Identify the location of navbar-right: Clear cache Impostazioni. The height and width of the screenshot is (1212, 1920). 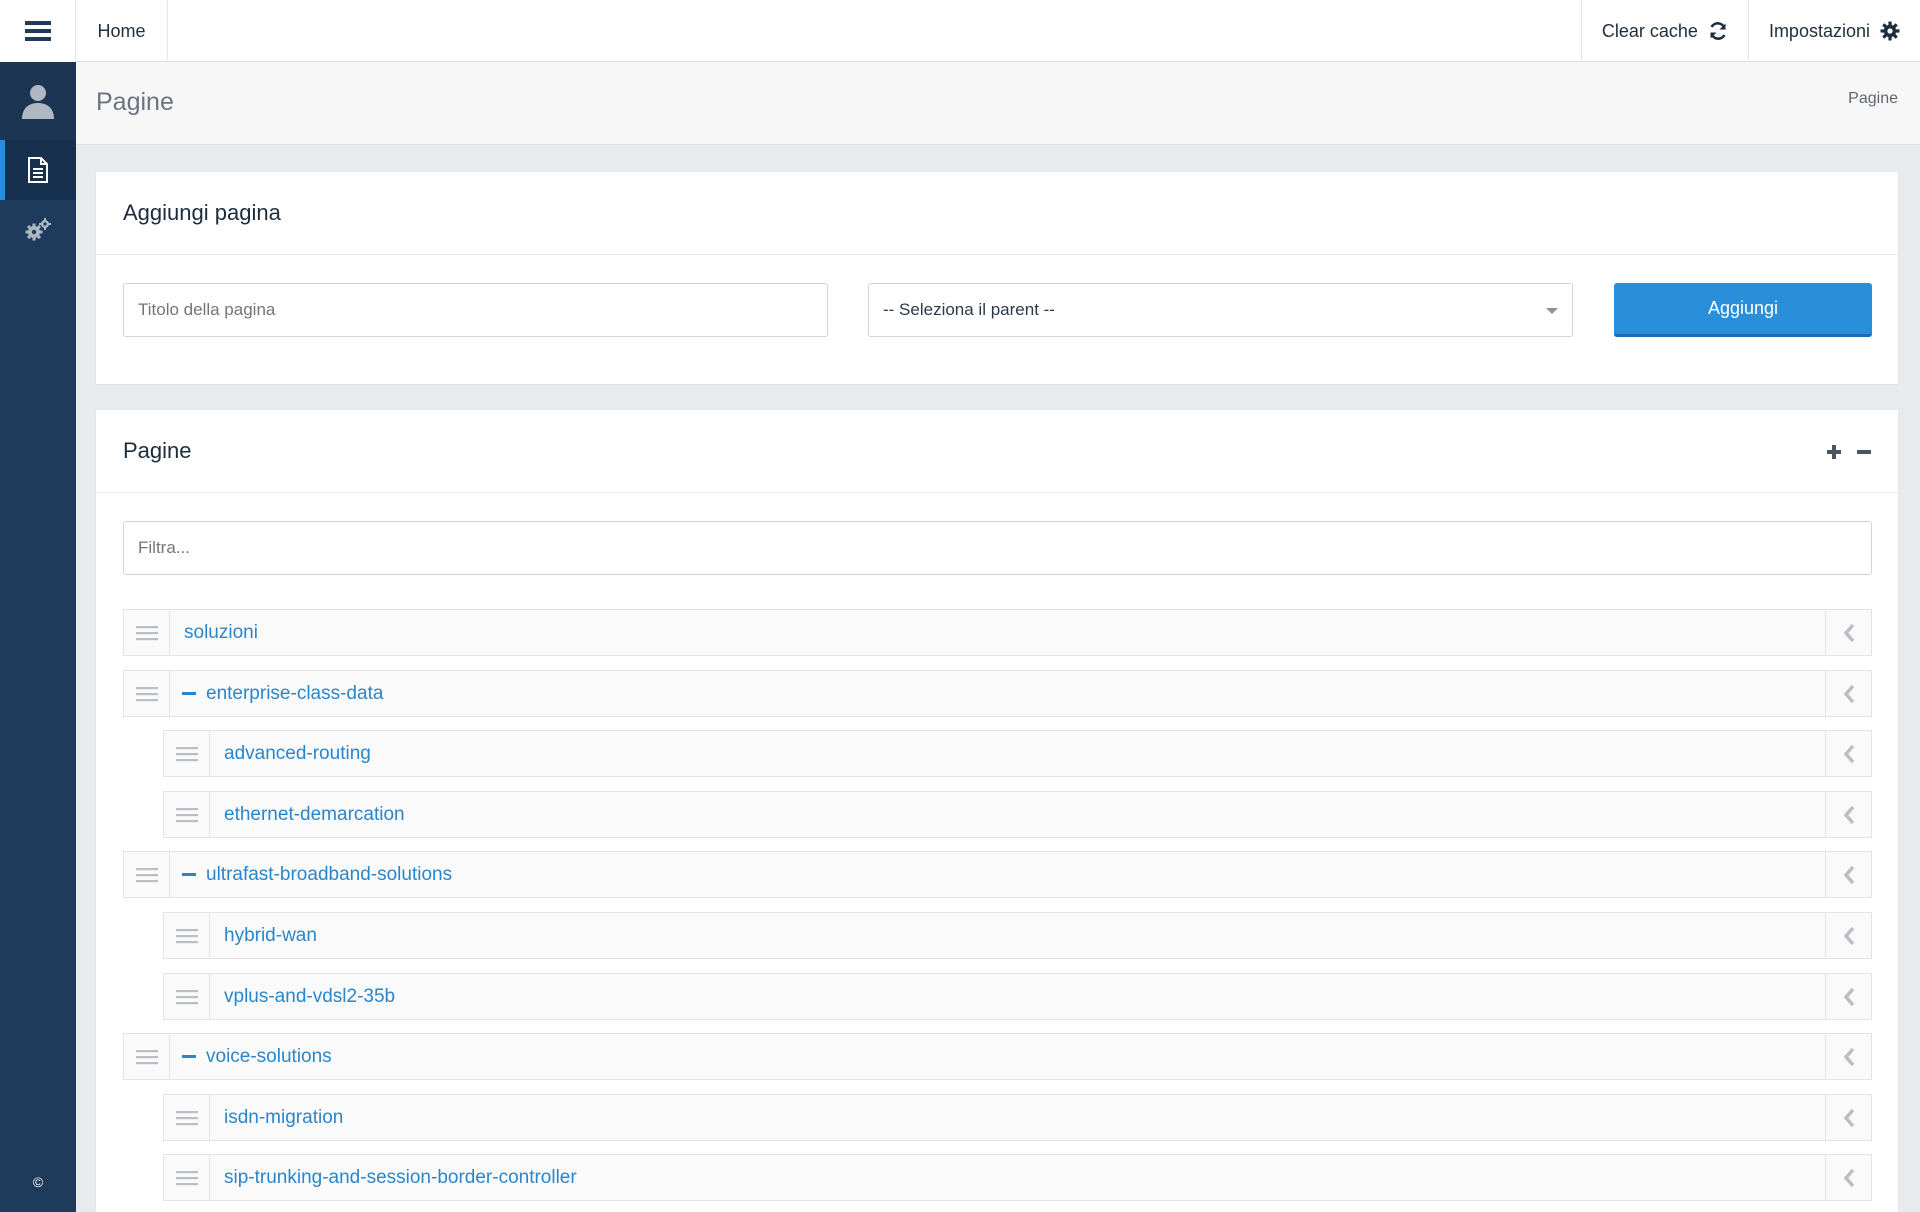
(1750, 31).